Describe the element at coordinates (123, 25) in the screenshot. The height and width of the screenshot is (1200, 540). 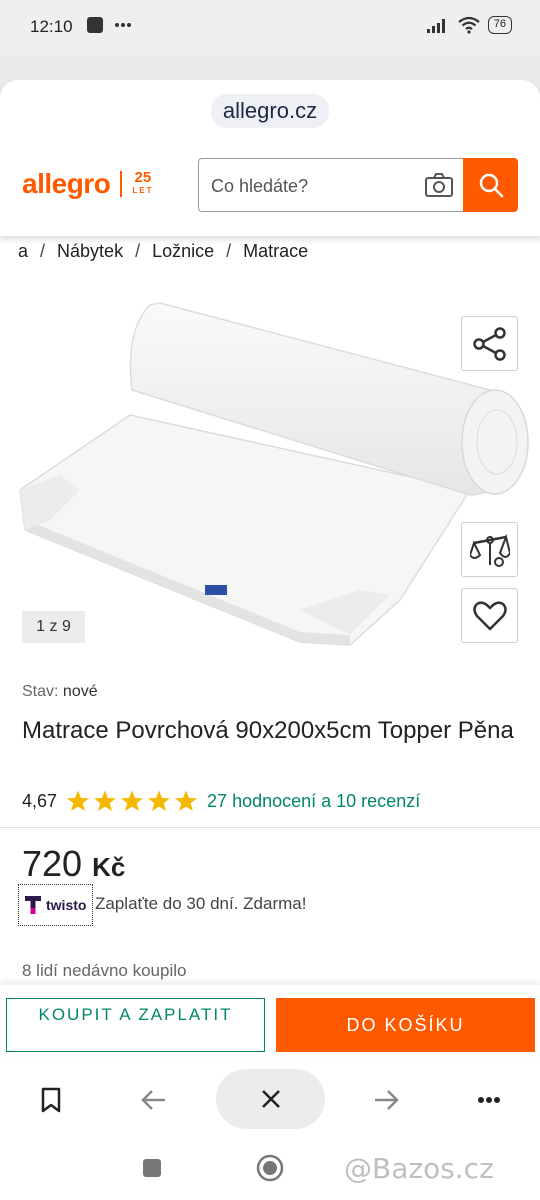
I see `more-notifications-icon` at that location.